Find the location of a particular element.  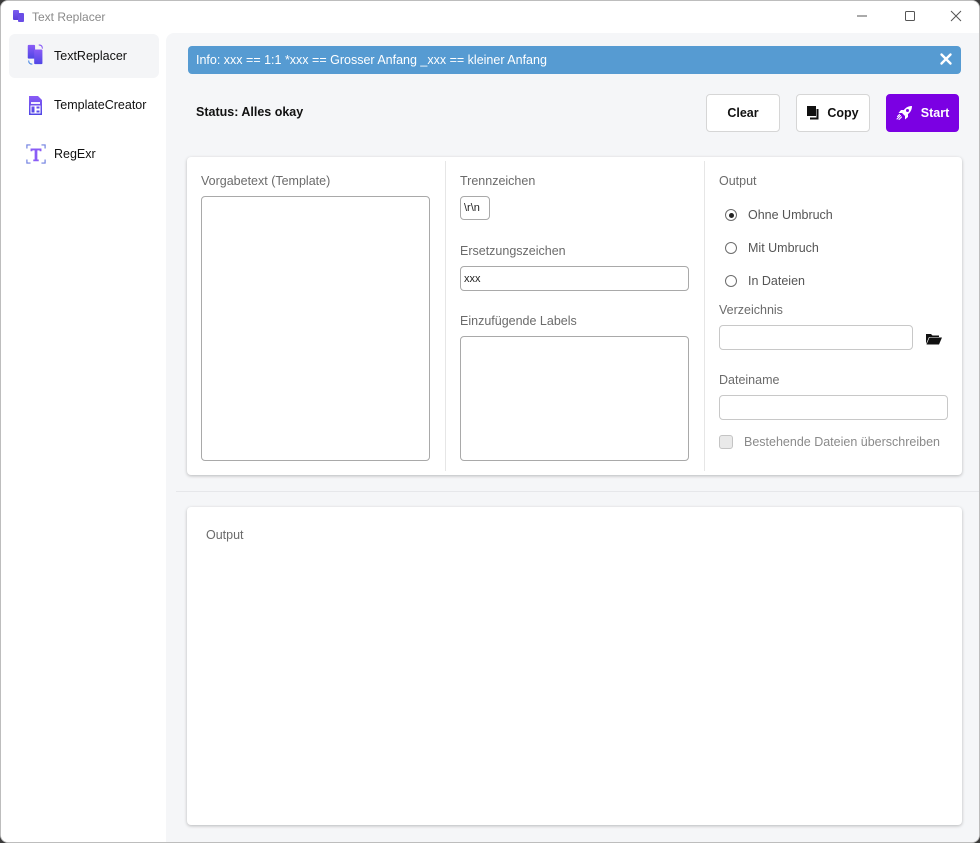

copy-button: Copy is located at coordinates (833, 113).